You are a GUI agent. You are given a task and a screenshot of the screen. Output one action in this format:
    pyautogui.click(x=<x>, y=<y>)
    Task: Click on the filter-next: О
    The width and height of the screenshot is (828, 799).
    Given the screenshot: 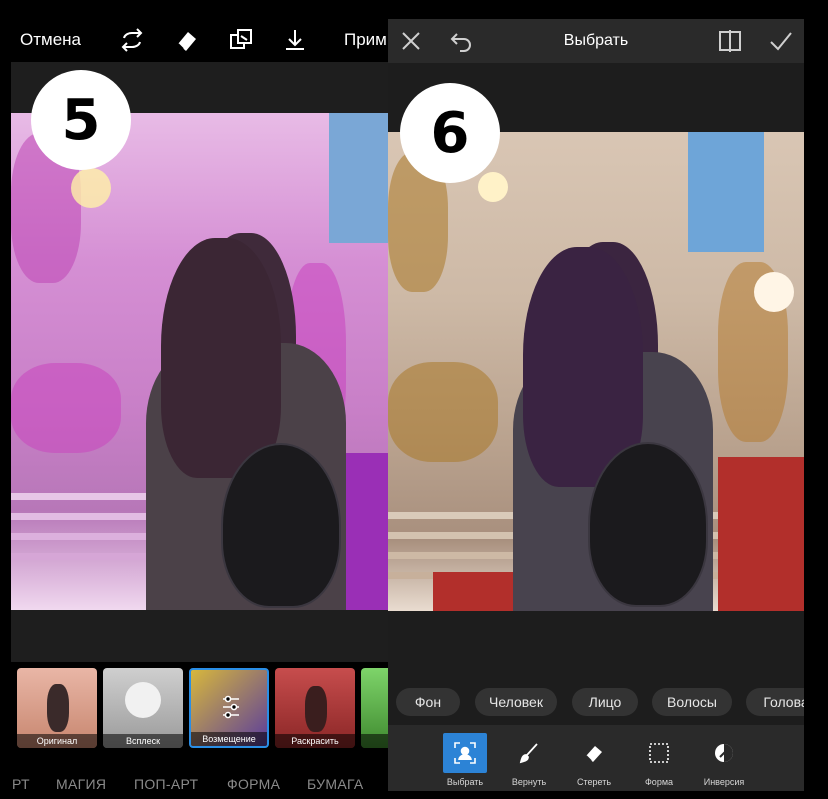 What is the action you would take?
    pyautogui.click(x=374, y=708)
    